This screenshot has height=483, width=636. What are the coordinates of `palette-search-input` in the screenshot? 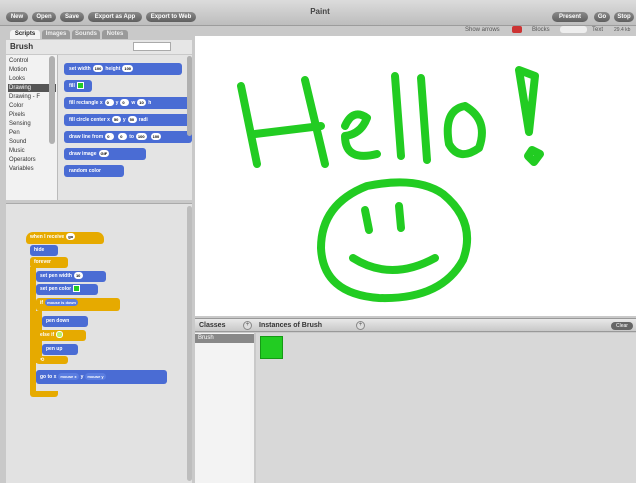 It's located at (152, 46).